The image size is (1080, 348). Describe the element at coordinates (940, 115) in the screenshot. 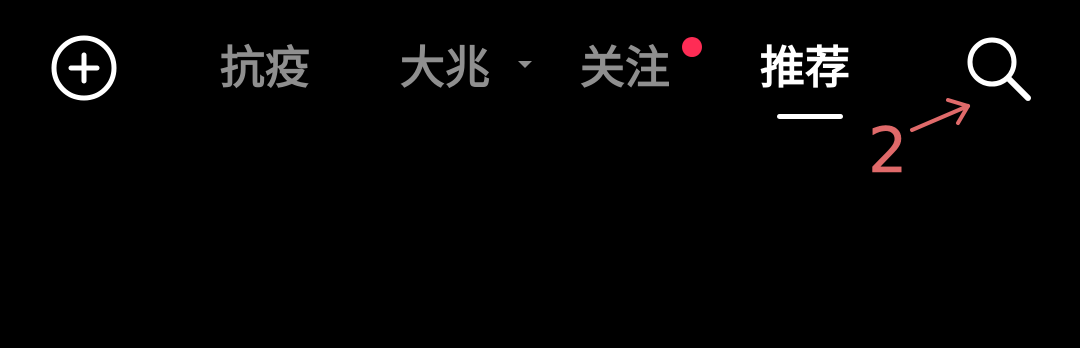

I see `annotation-arrow-icon` at that location.